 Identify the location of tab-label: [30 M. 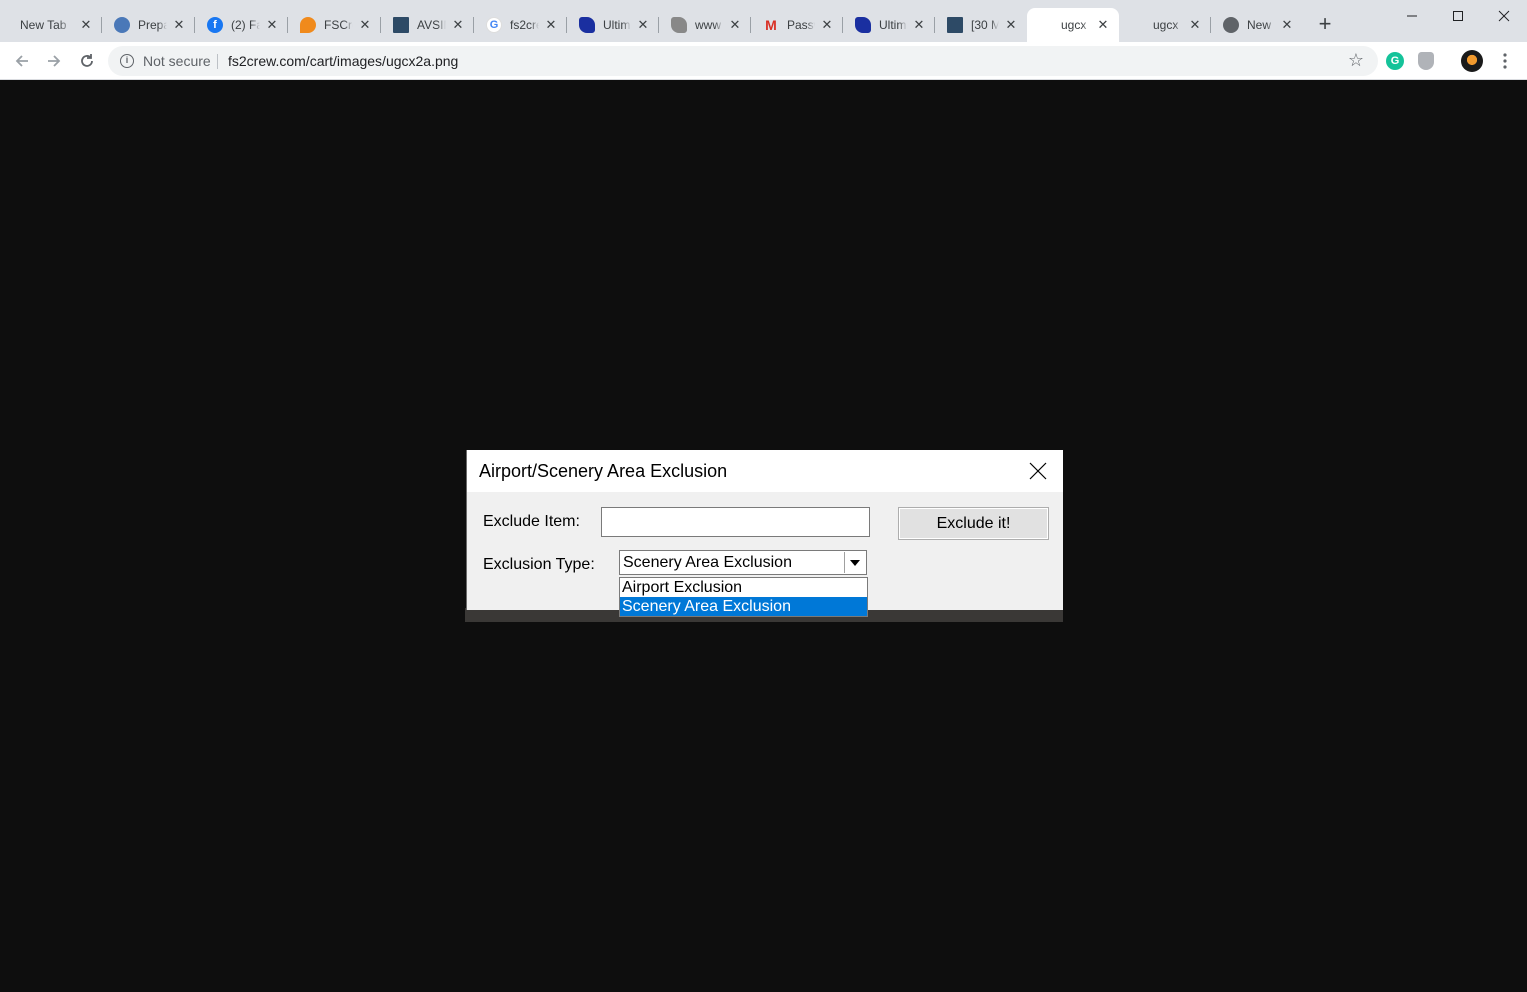
(985, 25).